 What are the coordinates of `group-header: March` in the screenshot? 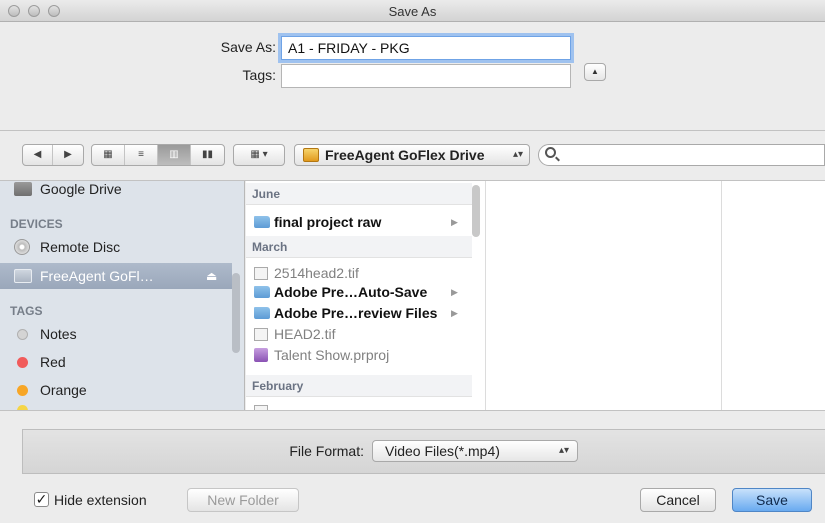 It's located at (359, 247).